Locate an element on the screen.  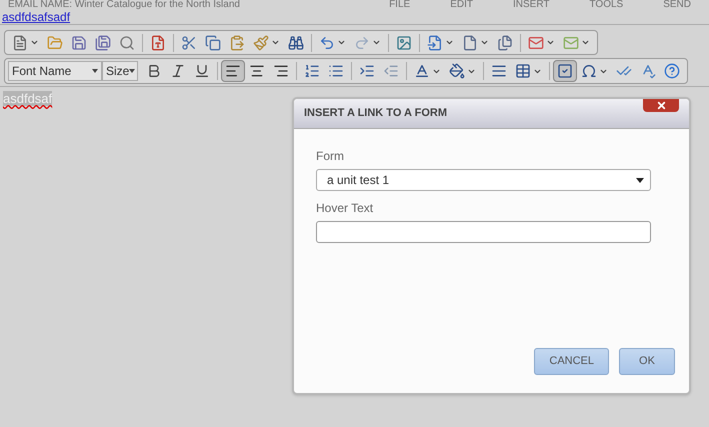
menu-item: SEND is located at coordinates (677, 5).